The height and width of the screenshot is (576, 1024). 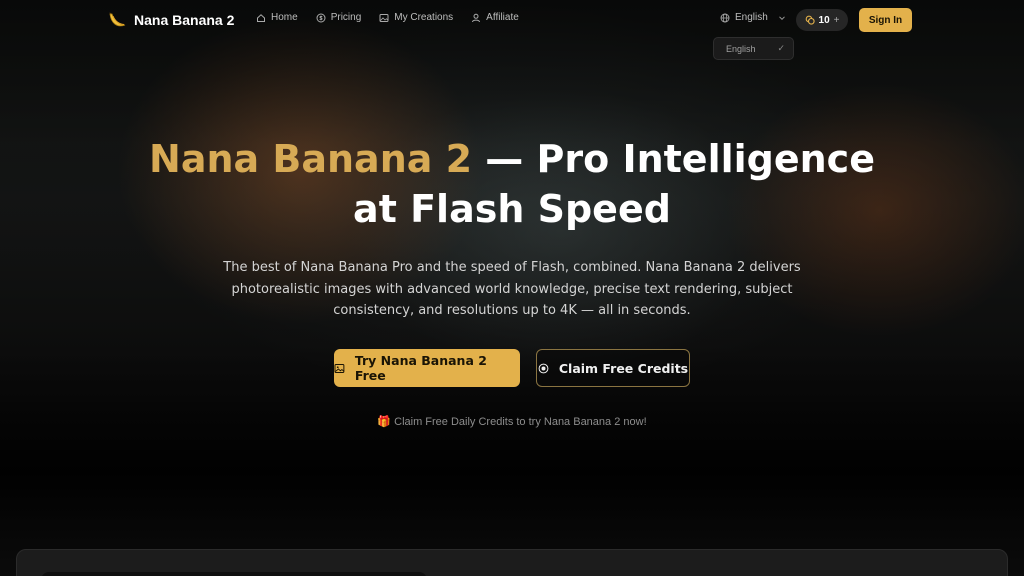 What do you see at coordinates (234, 574) in the screenshot?
I see `generator-panel-header` at bounding box center [234, 574].